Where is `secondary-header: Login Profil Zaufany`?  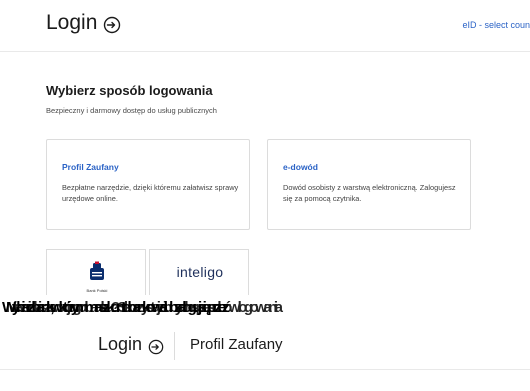 secondary-header: Login Profil Zaufany is located at coordinates (265, 346).